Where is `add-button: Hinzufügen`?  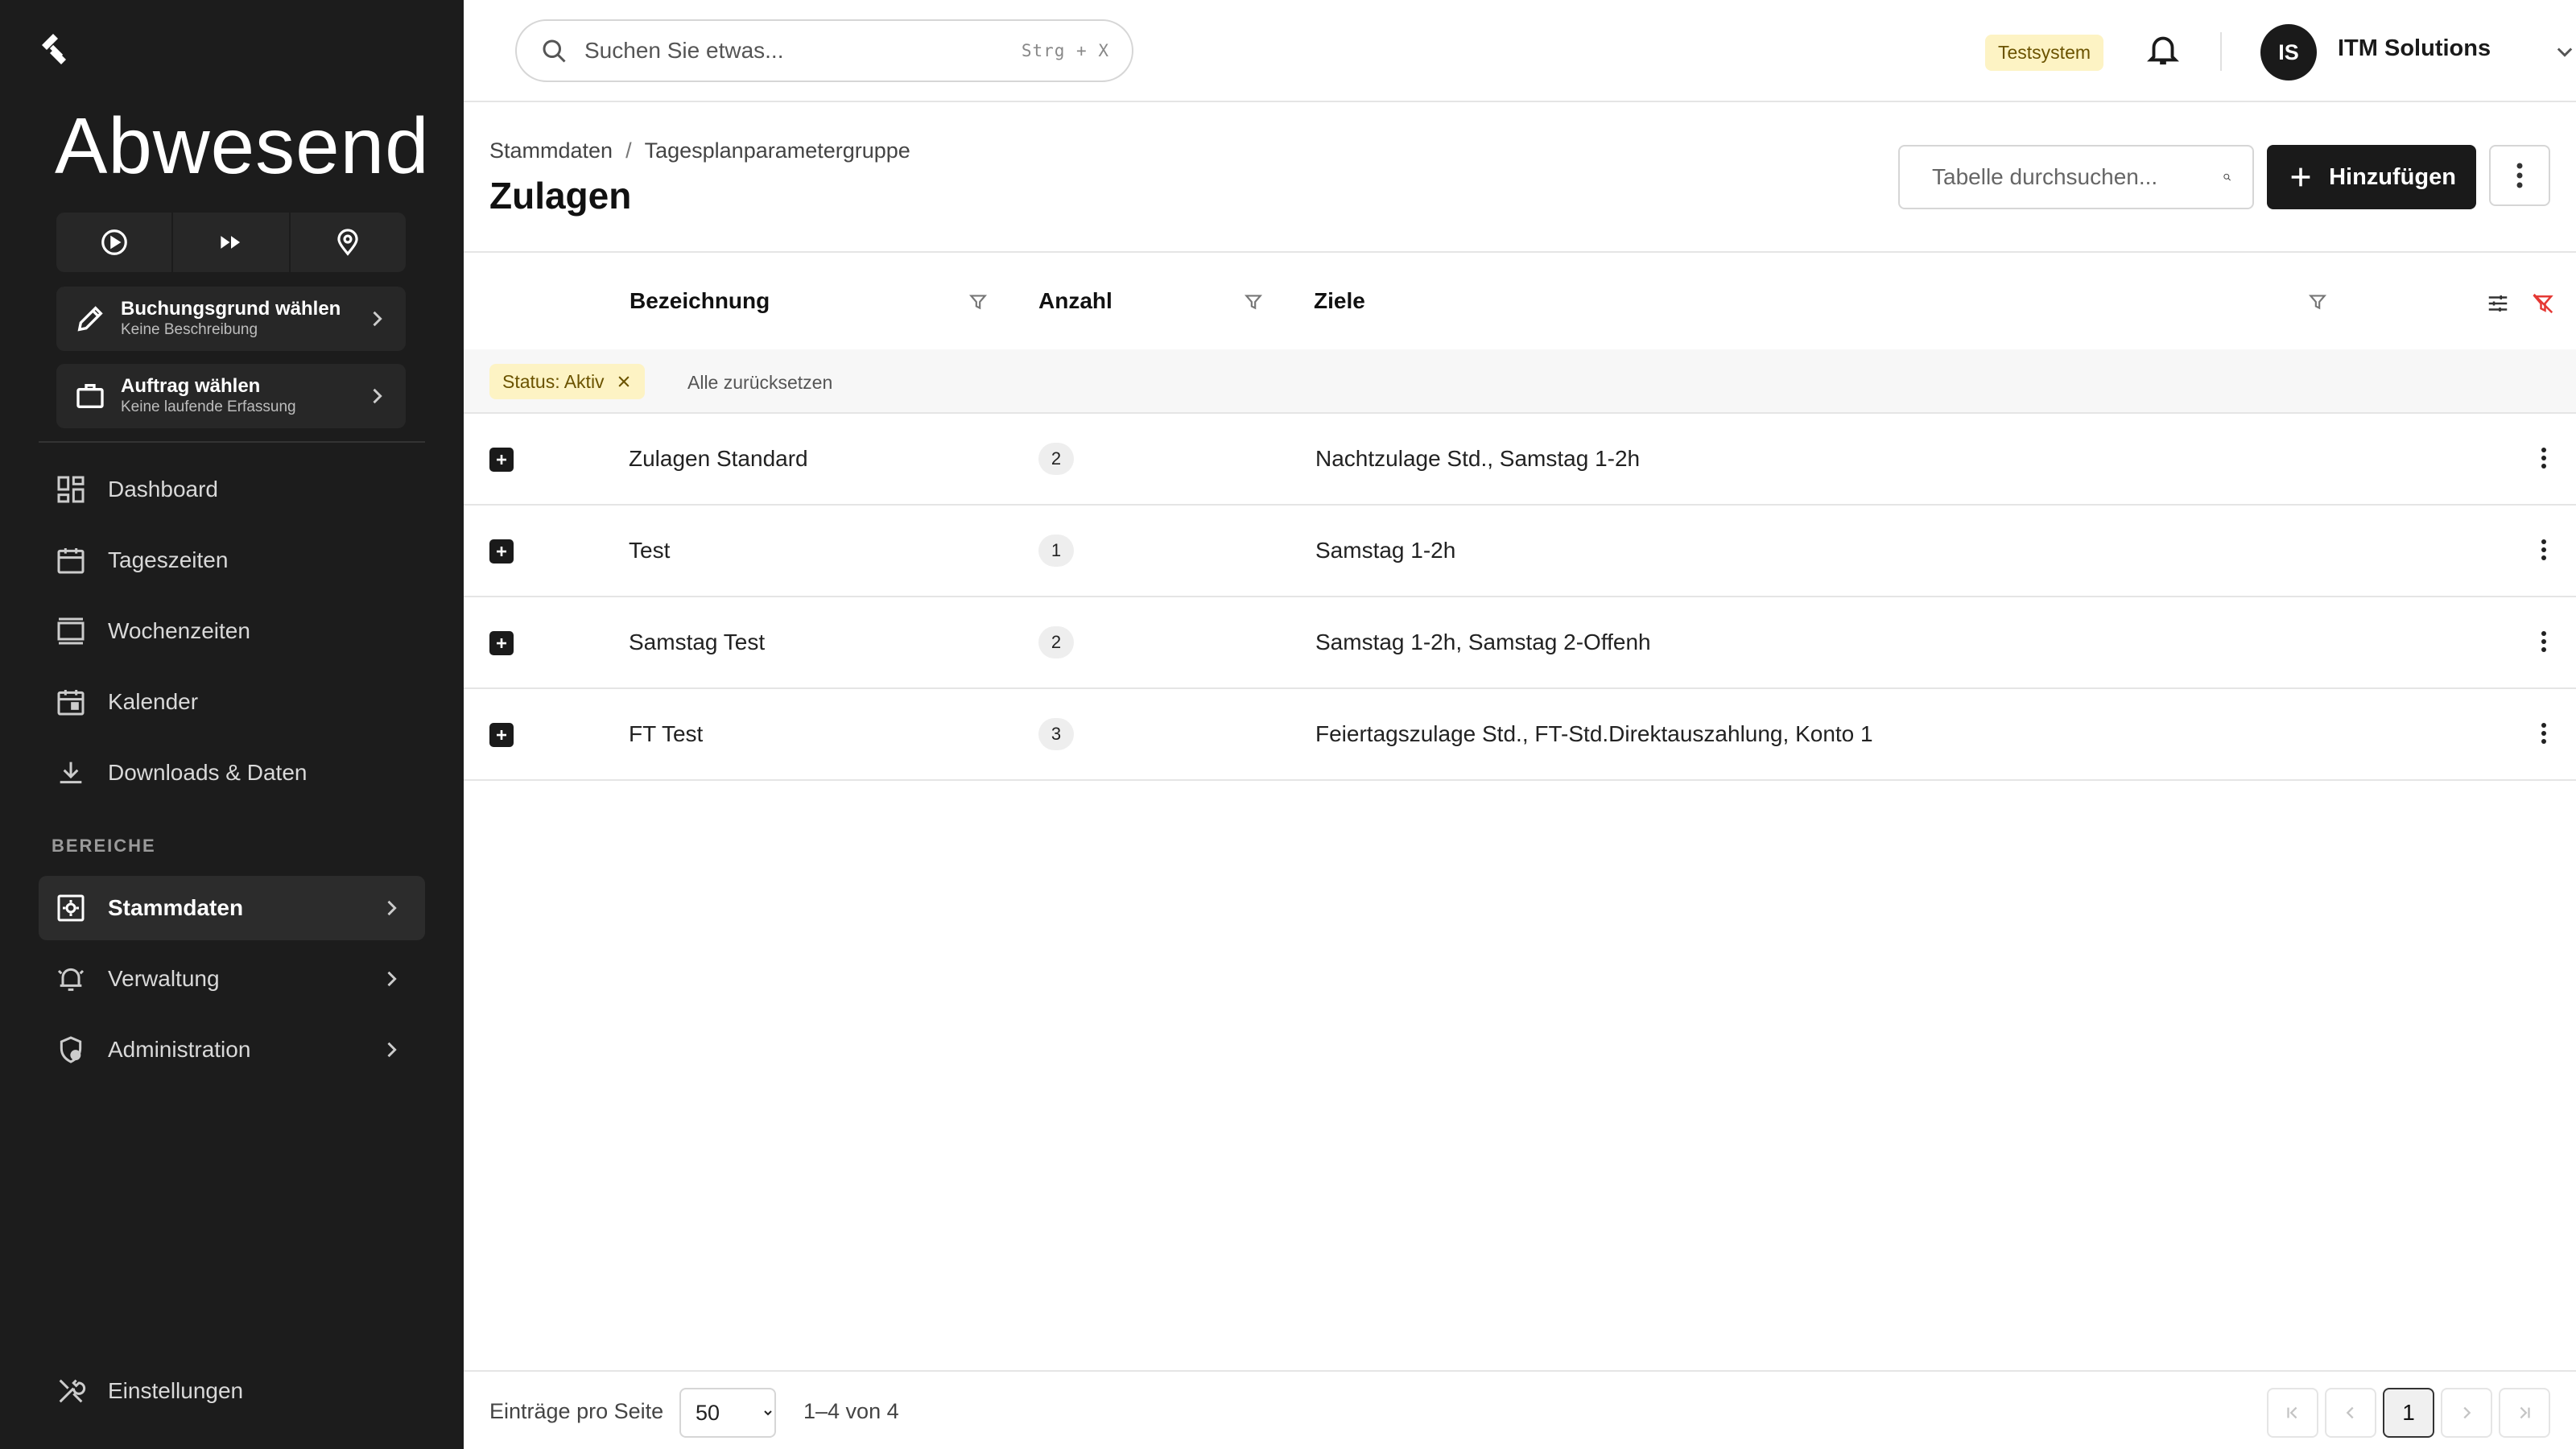 add-button: Hinzufügen is located at coordinates (2371, 177).